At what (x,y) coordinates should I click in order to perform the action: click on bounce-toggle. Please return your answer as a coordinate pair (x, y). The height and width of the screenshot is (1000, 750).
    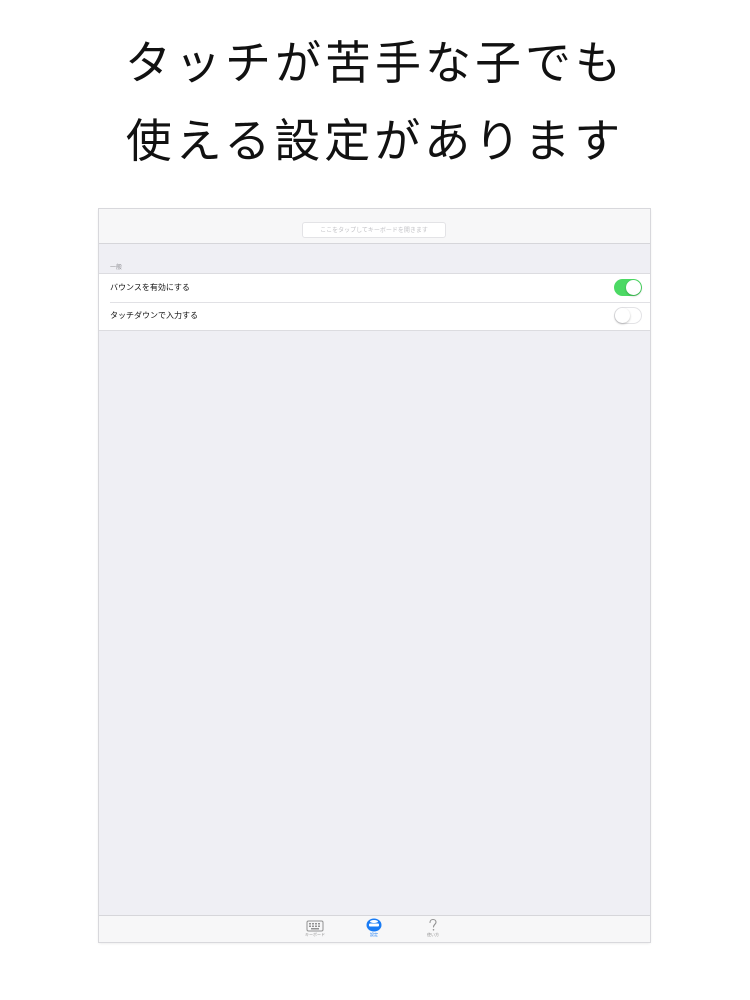
    Looking at the image, I should click on (628, 287).